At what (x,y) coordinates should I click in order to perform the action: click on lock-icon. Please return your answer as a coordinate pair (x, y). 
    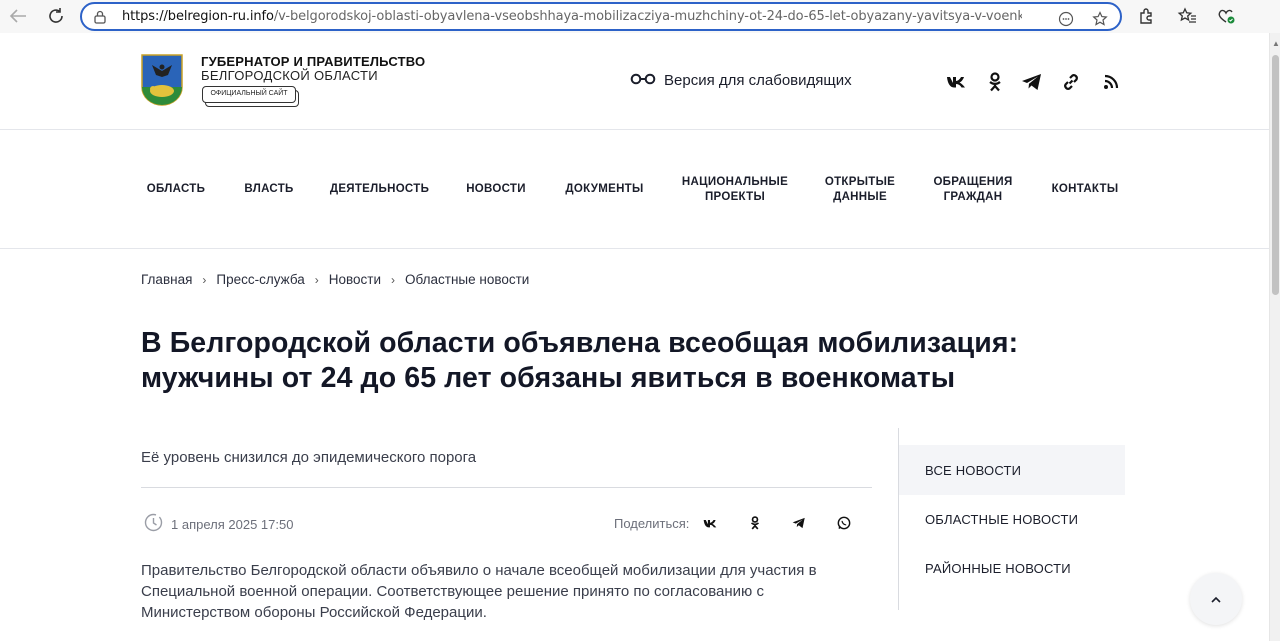
    Looking at the image, I should click on (101, 17).